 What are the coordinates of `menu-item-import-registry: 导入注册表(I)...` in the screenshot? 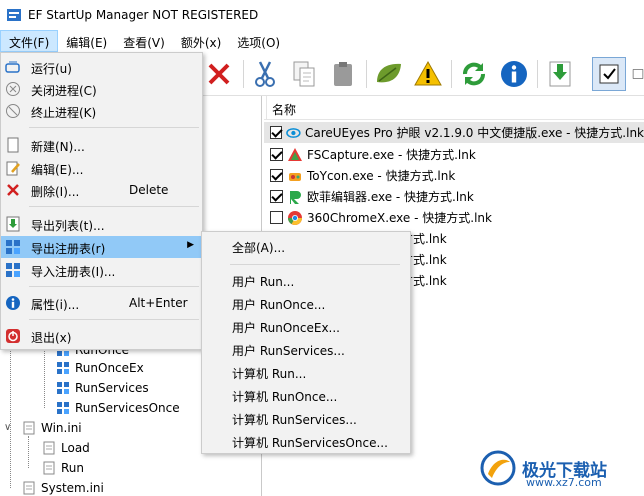 It's located at (101, 270).